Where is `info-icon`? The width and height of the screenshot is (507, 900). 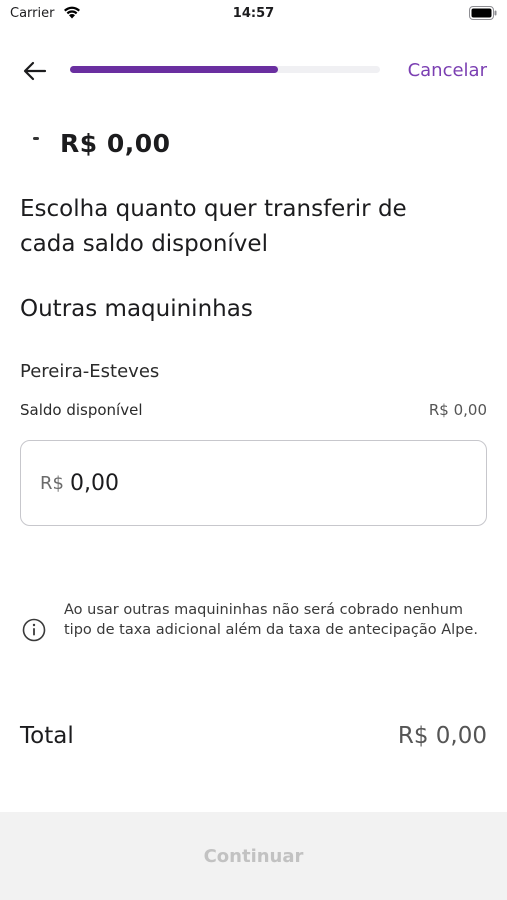 info-icon is located at coordinates (34, 630).